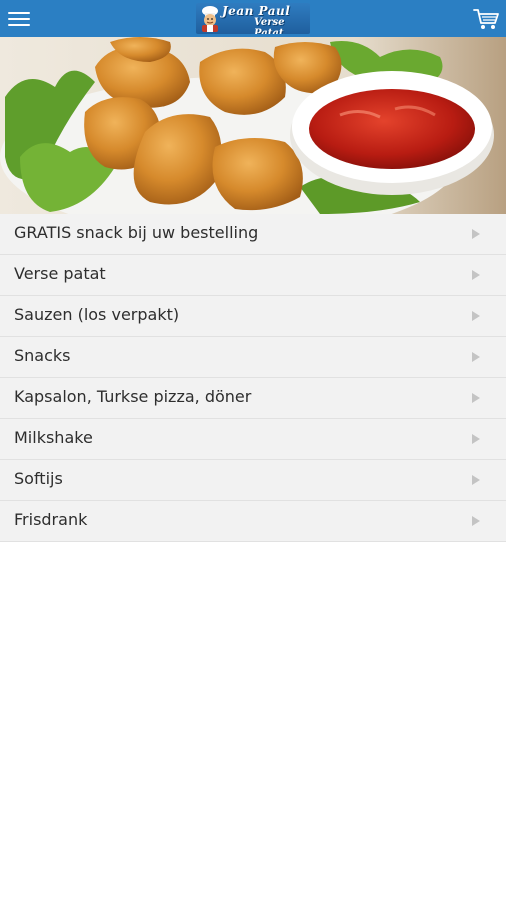  Describe the element at coordinates (253, 398) in the screenshot. I see `category-item-kapsalon: Kapsalon, Turkse pizza, döner` at that location.